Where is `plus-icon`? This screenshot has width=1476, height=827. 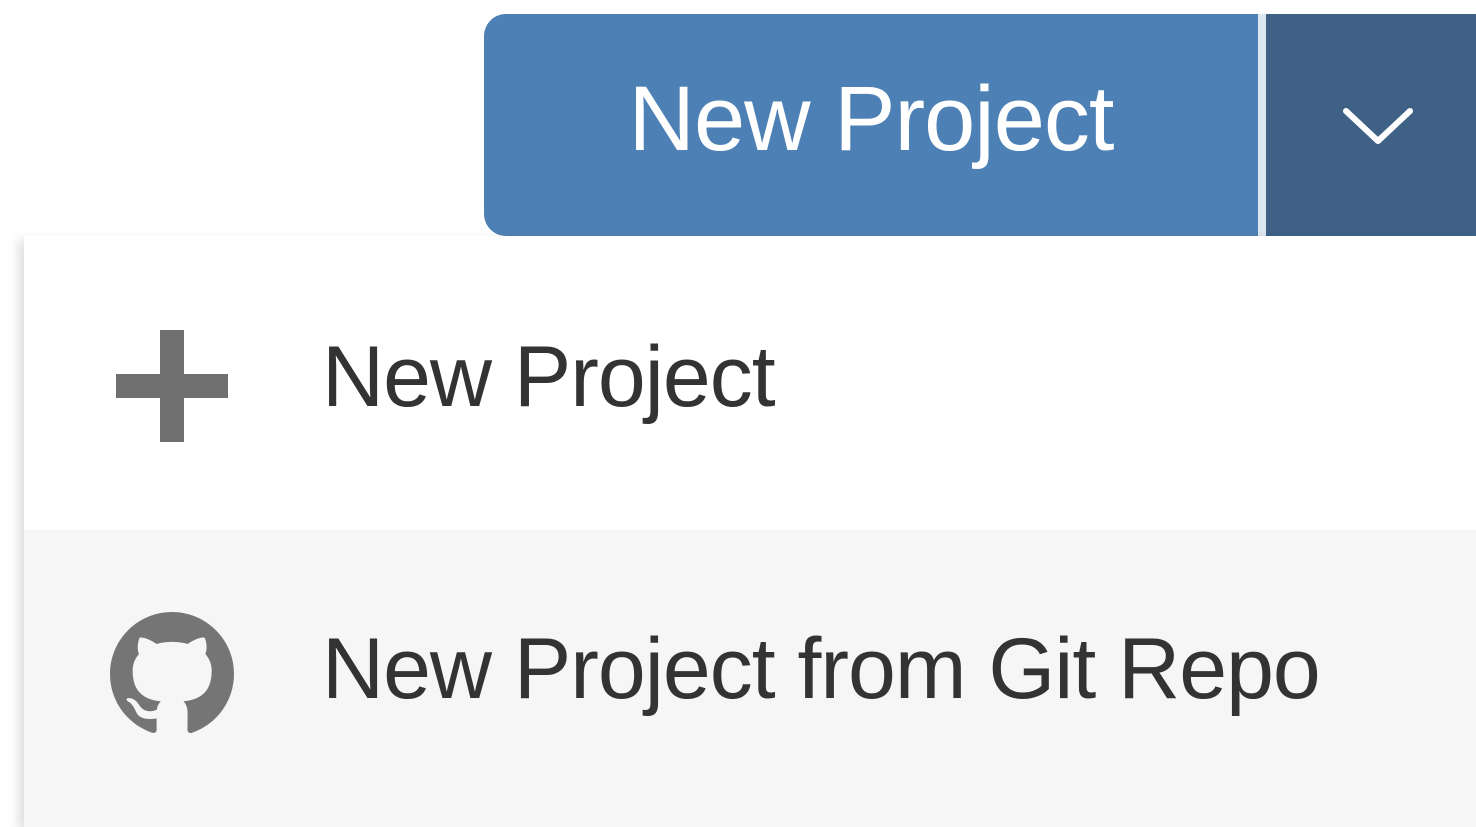 plus-icon is located at coordinates (172, 386).